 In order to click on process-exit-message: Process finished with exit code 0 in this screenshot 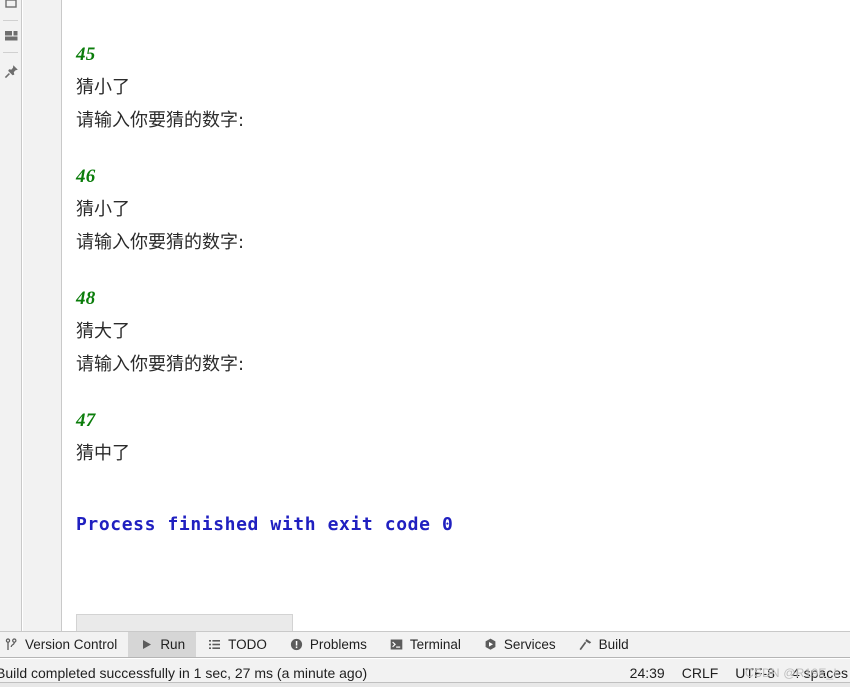, I will do `click(265, 524)`.